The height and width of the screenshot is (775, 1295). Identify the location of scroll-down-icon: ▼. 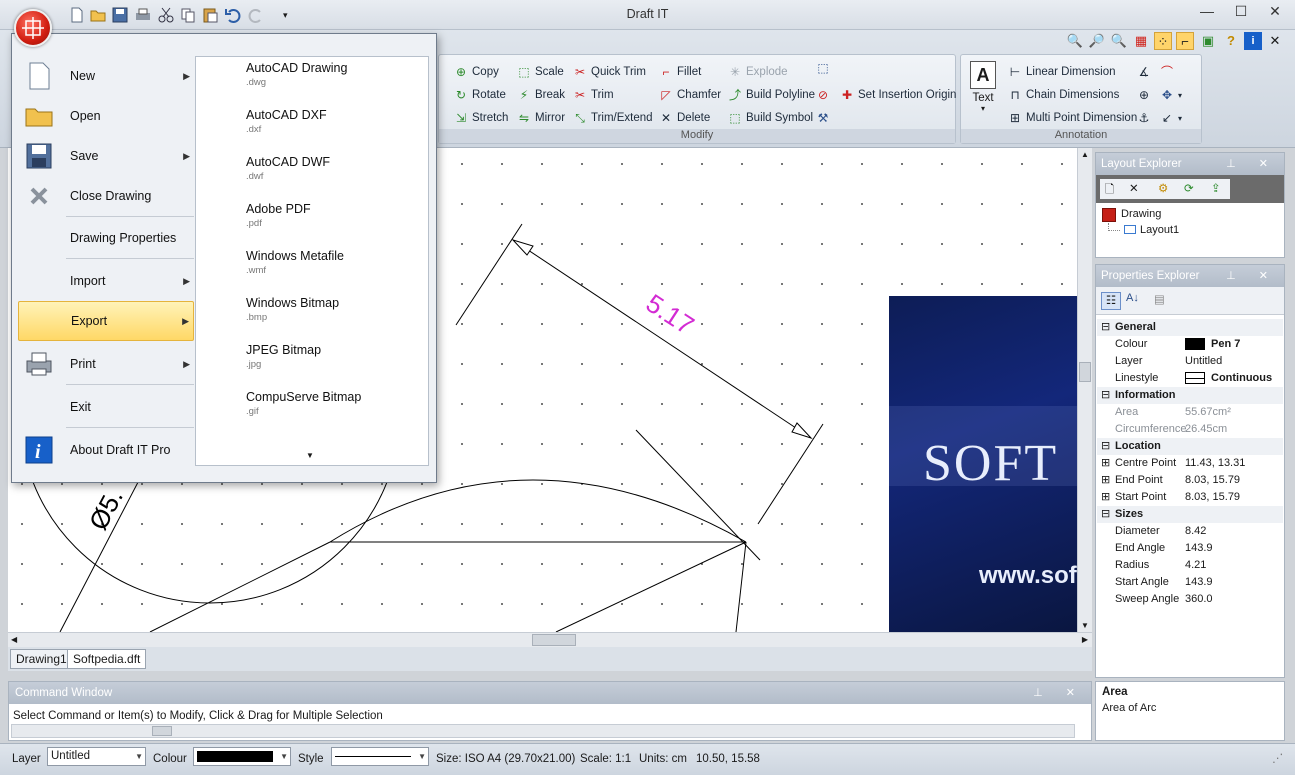
(1085, 625).